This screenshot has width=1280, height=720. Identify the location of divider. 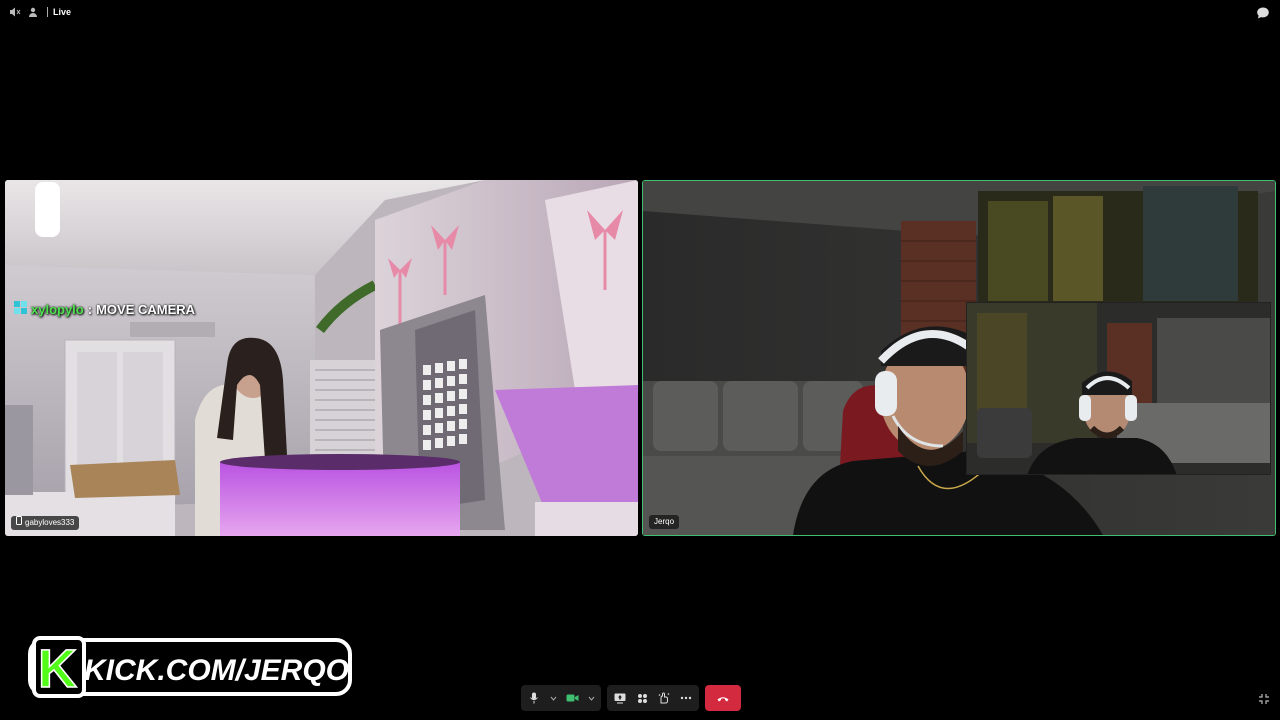
(47, 12).